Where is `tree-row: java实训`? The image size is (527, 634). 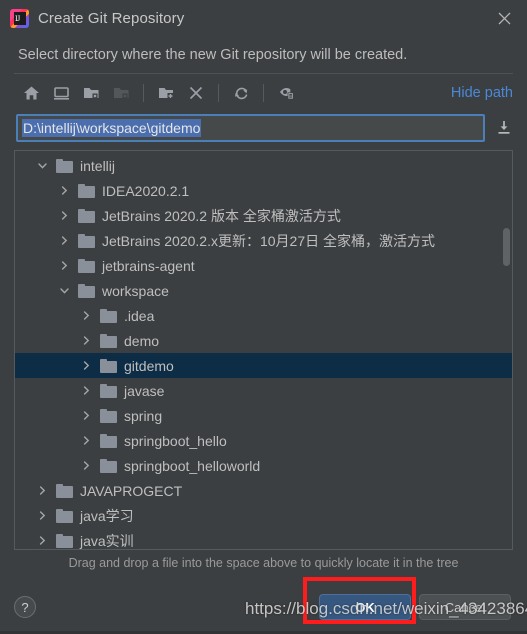 tree-row: java实训 is located at coordinates (263, 538).